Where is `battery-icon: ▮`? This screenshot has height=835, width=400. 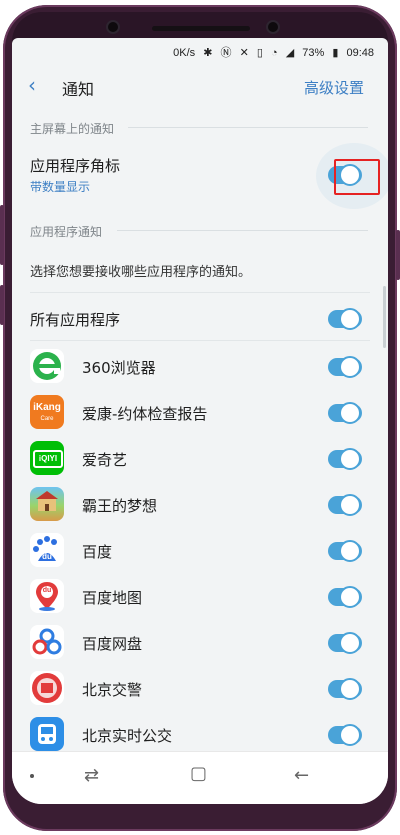 battery-icon: ▮ is located at coordinates (335, 53).